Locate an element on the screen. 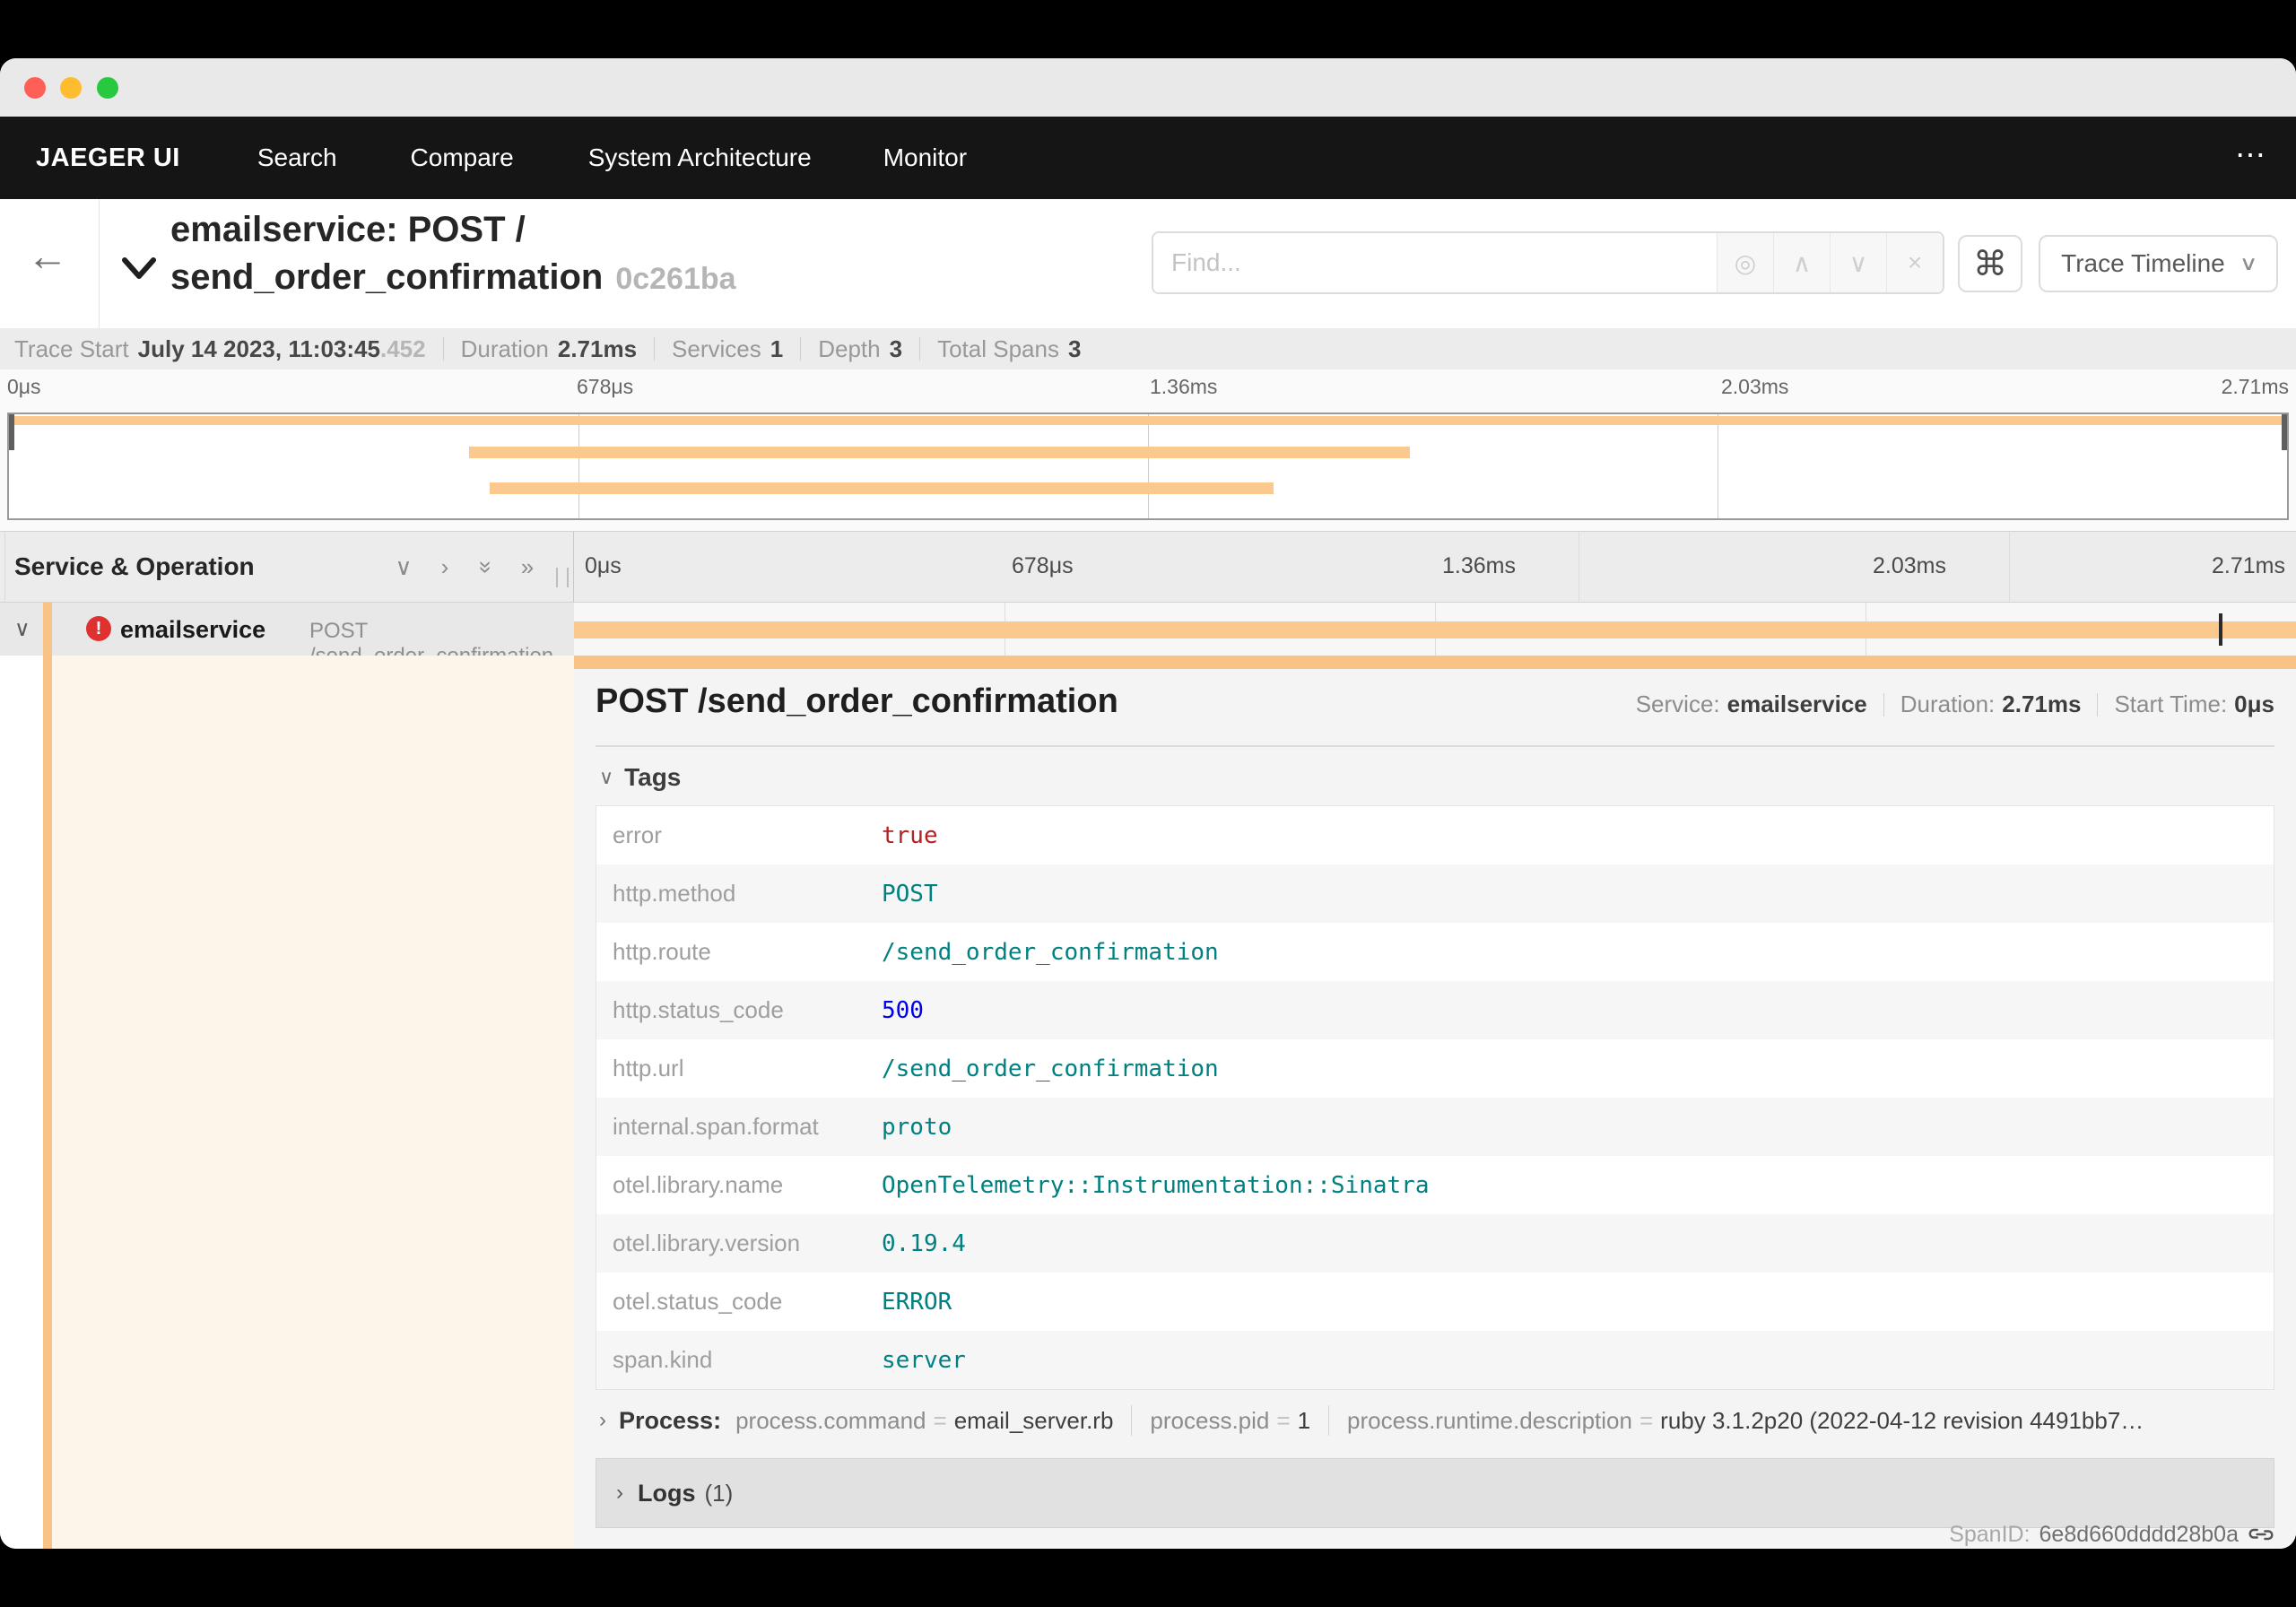 The image size is (2296, 1607). expand-one-icon: › is located at coordinates (445, 567).